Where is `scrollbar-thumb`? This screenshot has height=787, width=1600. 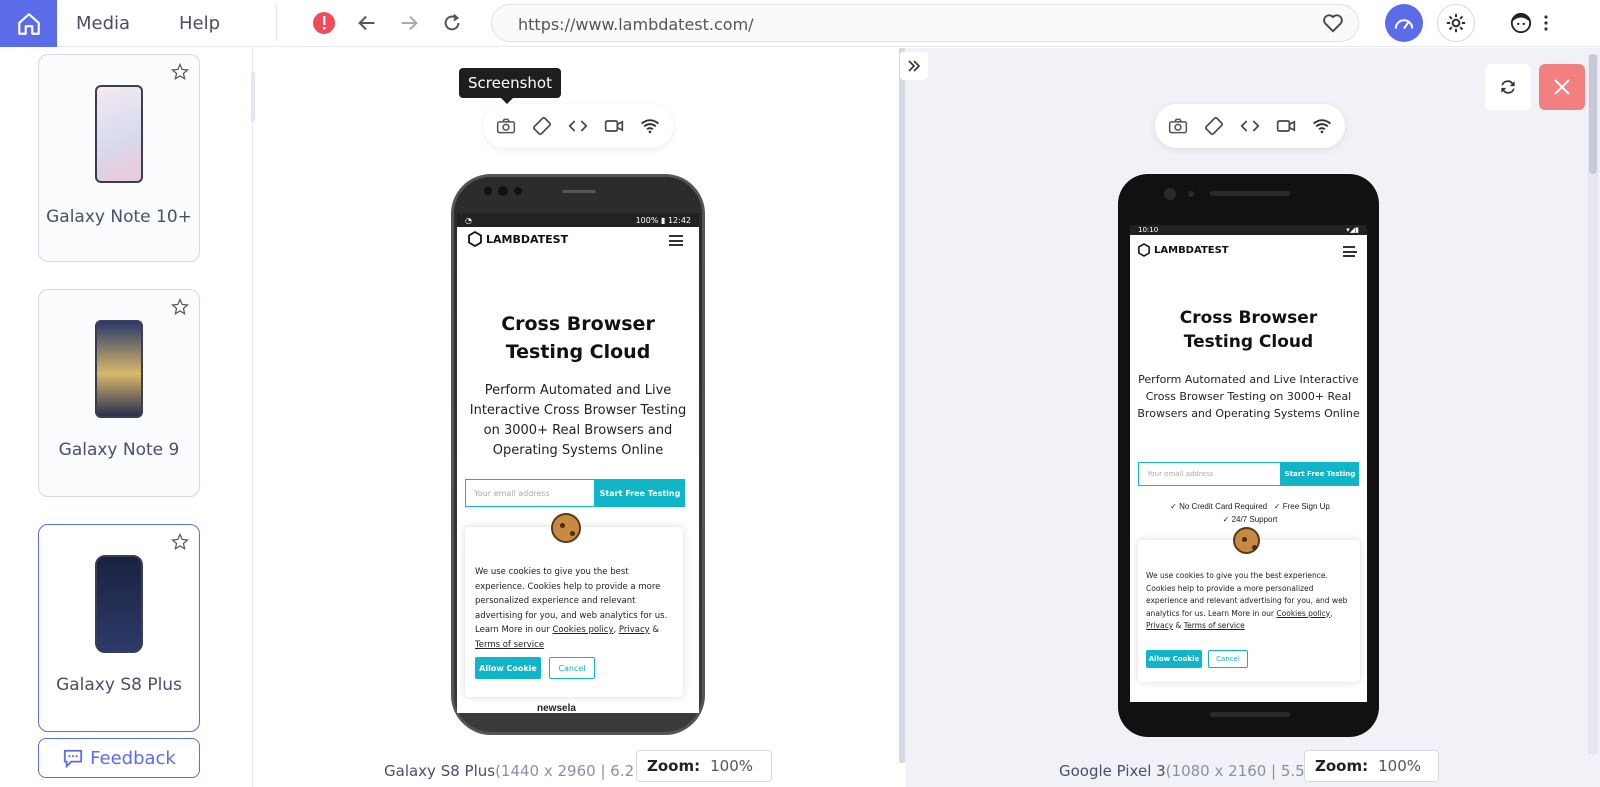
scrollbar-thumb is located at coordinates (1593, 114).